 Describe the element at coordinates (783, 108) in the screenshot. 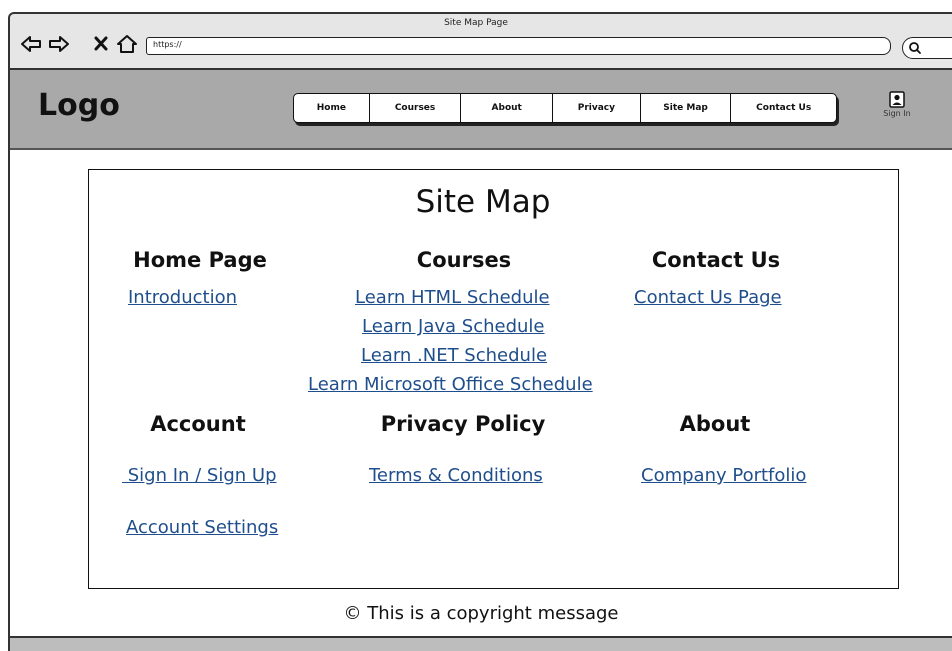

I see `nav-contact-us: Contact Us` at that location.